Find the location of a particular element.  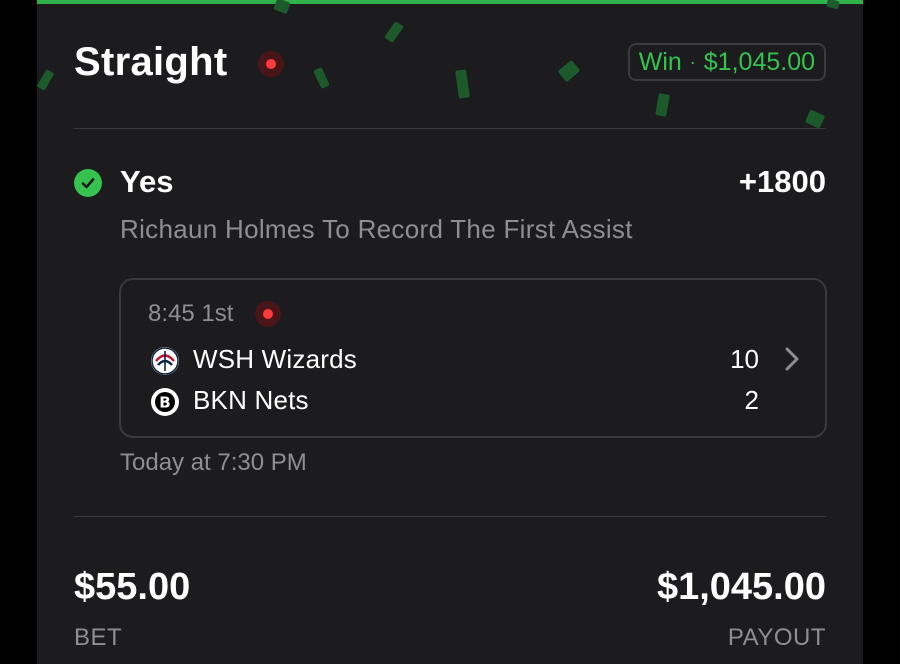

team-row-home: WSH Wizards 10 is located at coordinates (461, 360).